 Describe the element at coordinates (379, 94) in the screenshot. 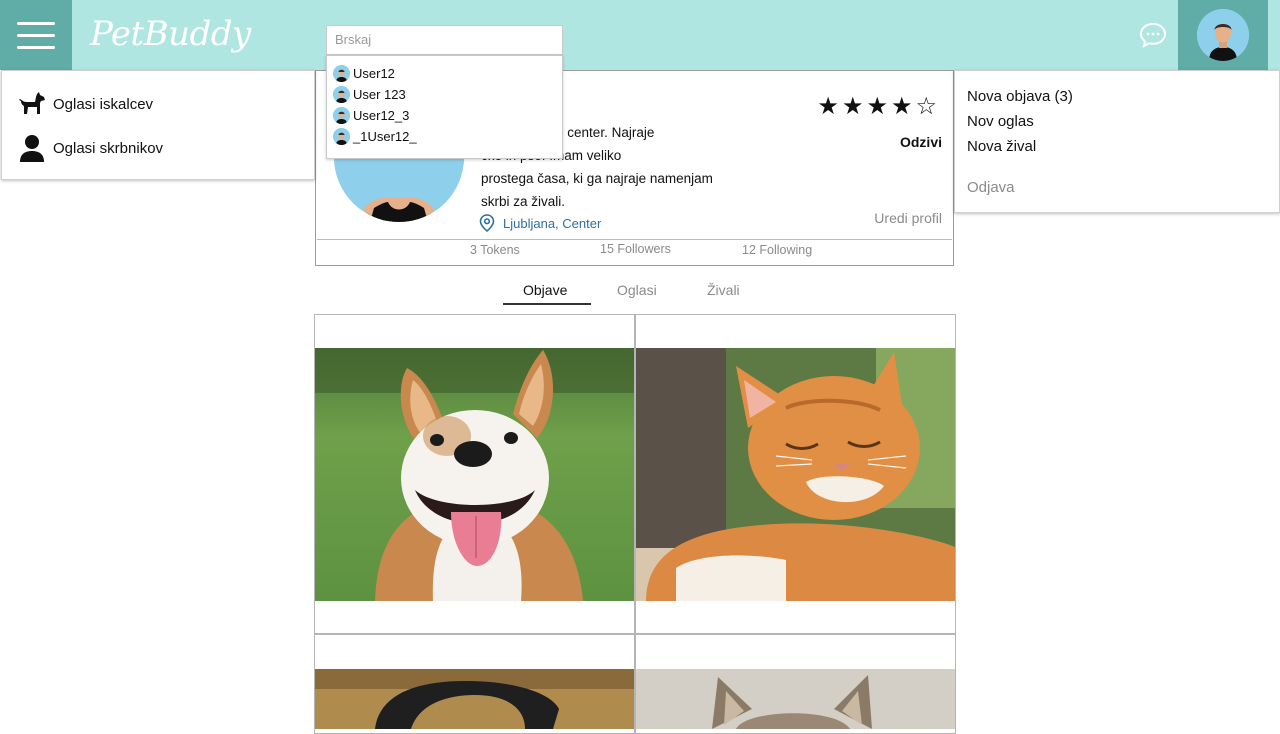

I see `search-result-username: User 123` at that location.